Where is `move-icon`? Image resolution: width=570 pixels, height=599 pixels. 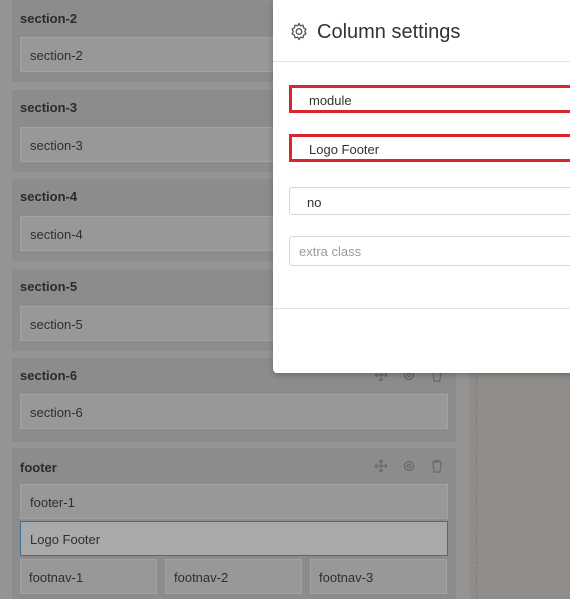
move-icon is located at coordinates (381, 466).